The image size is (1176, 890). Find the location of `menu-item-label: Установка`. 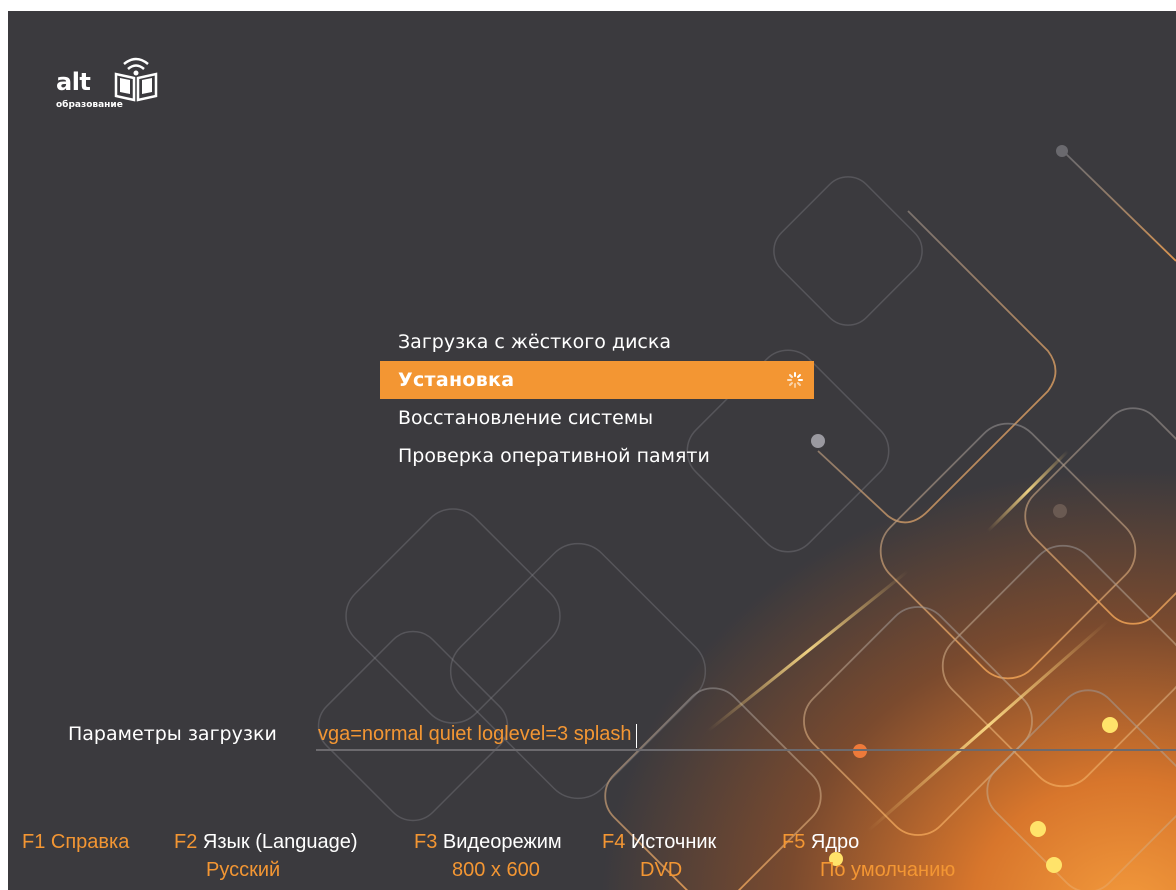

menu-item-label: Установка is located at coordinates (456, 380).